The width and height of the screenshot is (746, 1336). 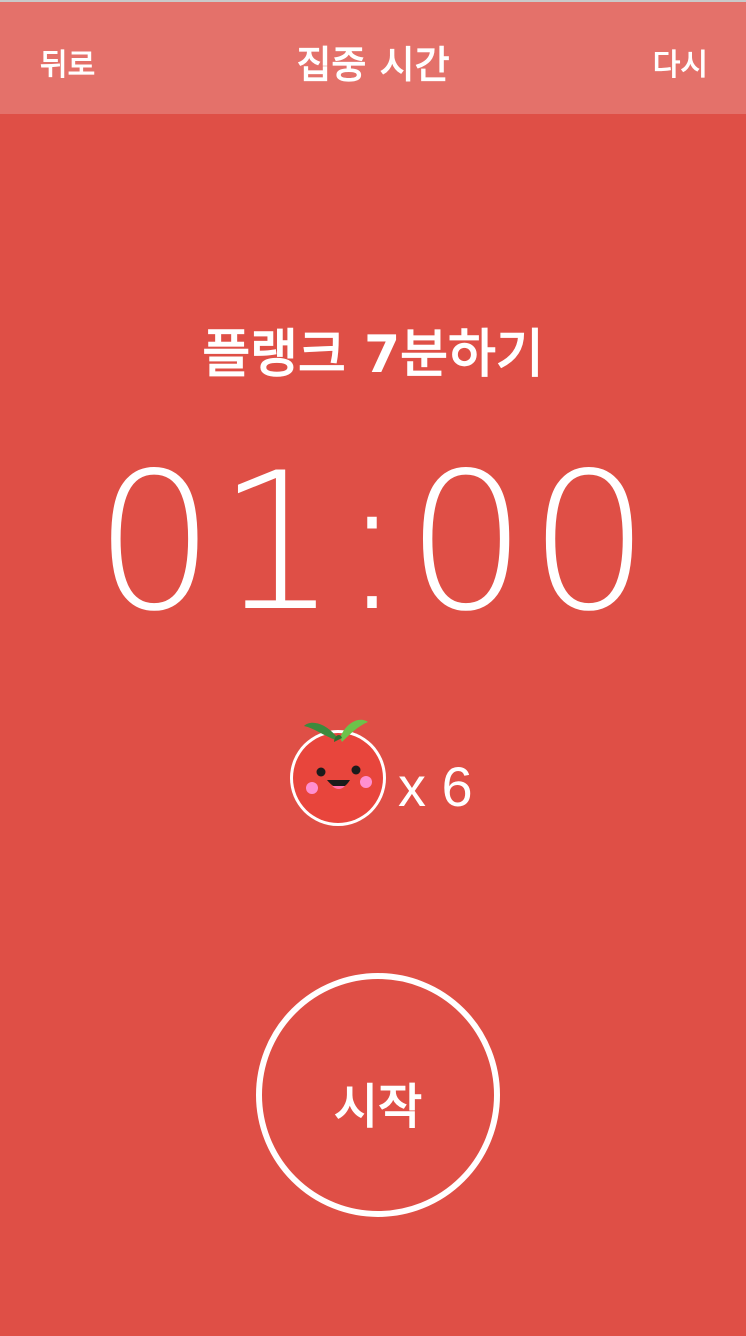 I want to click on tomato-icon, so click(x=338, y=772).